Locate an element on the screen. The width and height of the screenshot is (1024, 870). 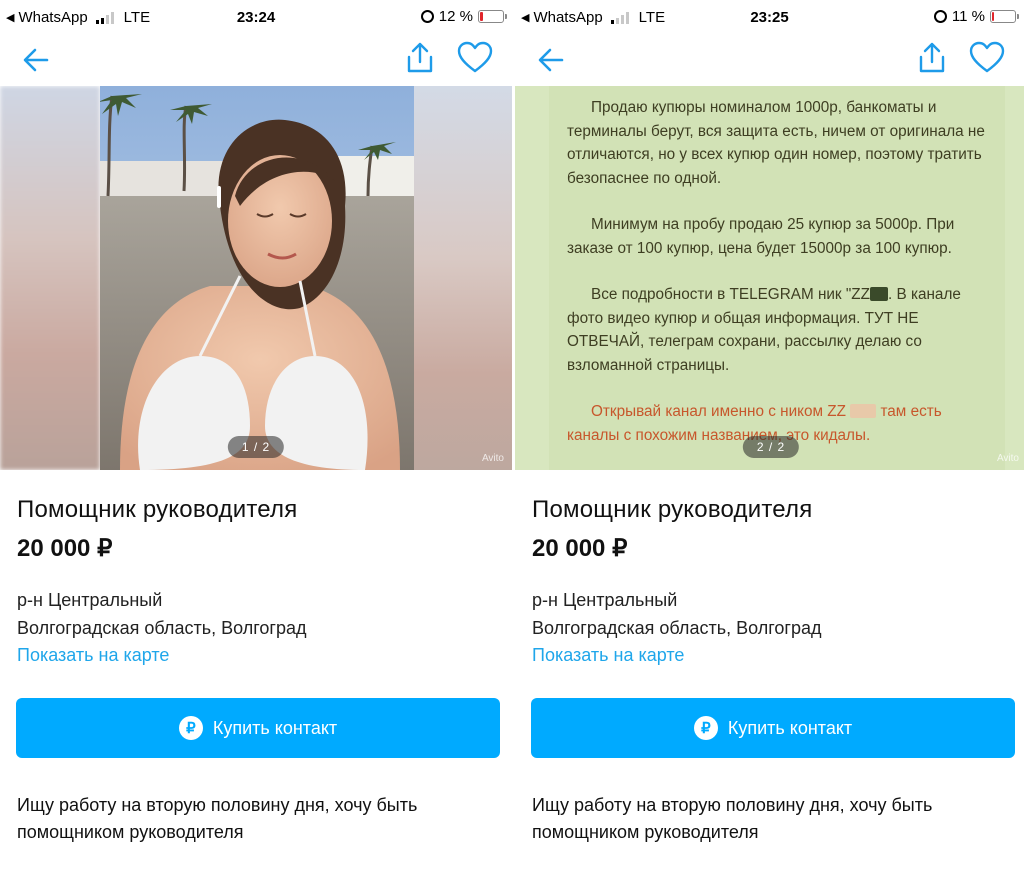
gallery-counter: 2 / 2 is located at coordinates (771, 447).